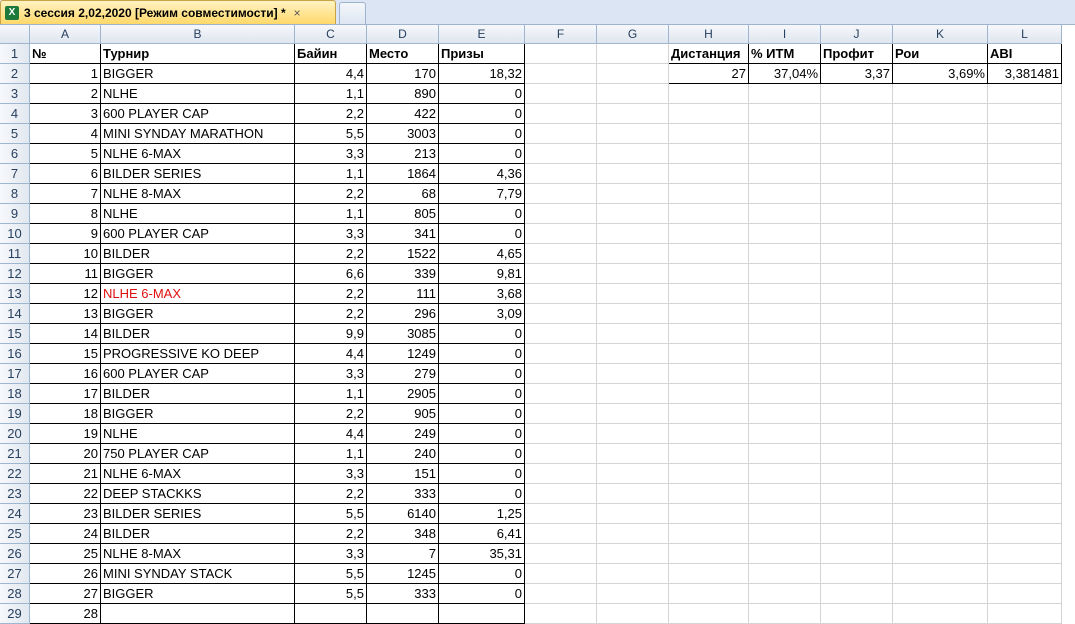 This screenshot has height=624, width=1075. Describe the element at coordinates (198, 574) in the screenshot. I see `data-cell-b: MINI SYNDAY STACK` at that location.